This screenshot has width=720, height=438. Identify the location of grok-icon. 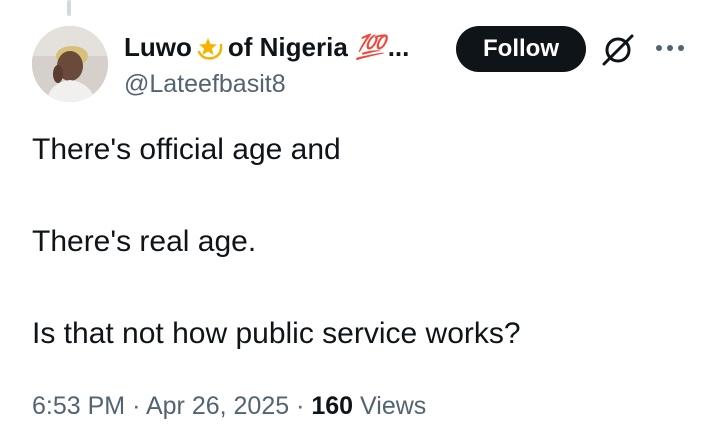
(618, 50).